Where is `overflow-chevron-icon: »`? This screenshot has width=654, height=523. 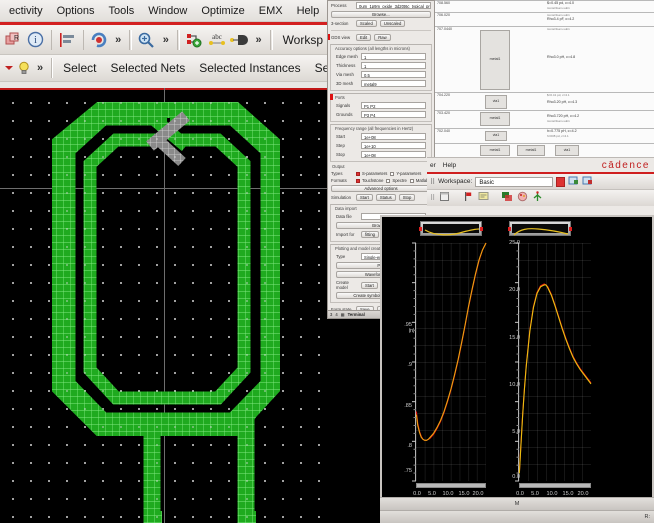
overflow-chevron-icon: » is located at coordinates (118, 40).